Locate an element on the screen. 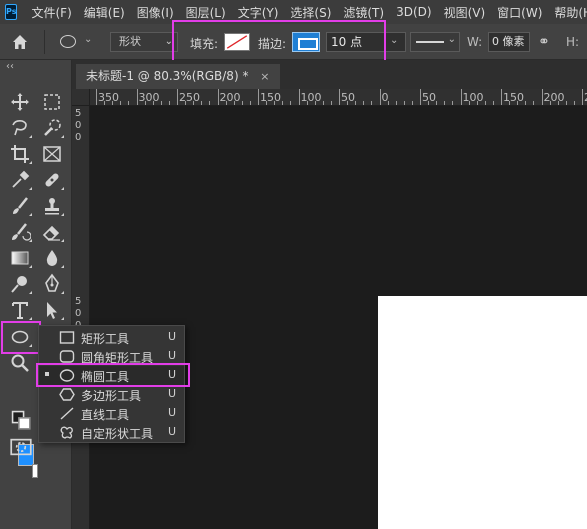  dodge-tool-icon is located at coordinates (20, 284).